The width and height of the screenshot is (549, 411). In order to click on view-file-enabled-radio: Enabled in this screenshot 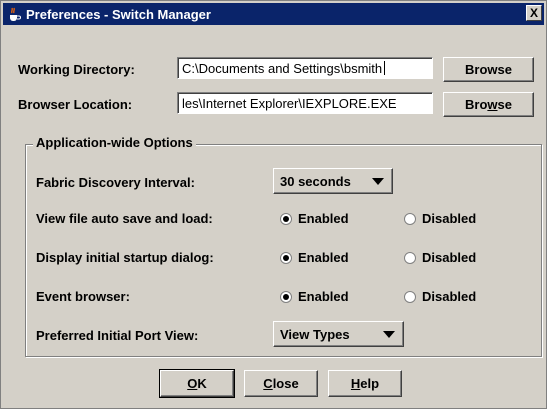, I will do `click(314, 218)`.